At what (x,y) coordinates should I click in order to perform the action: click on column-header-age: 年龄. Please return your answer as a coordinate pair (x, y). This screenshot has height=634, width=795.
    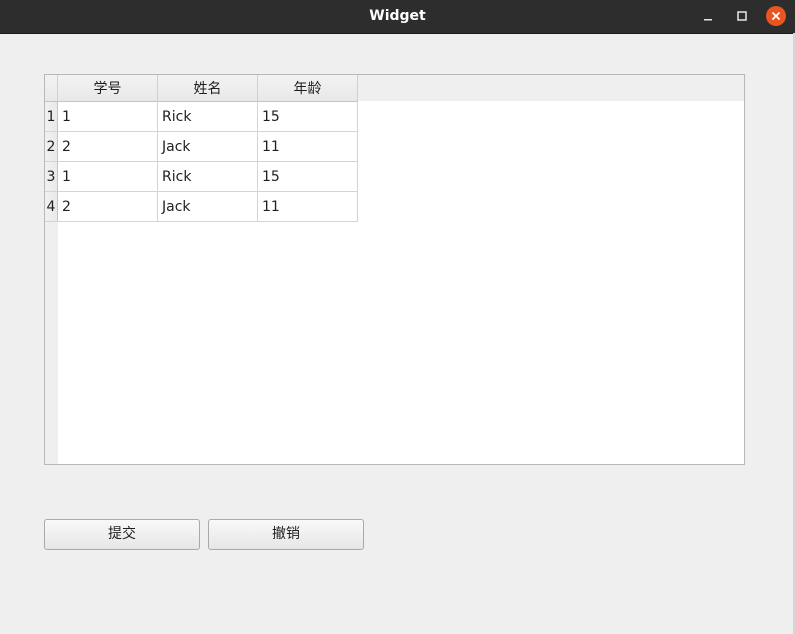
    Looking at the image, I should click on (307, 88).